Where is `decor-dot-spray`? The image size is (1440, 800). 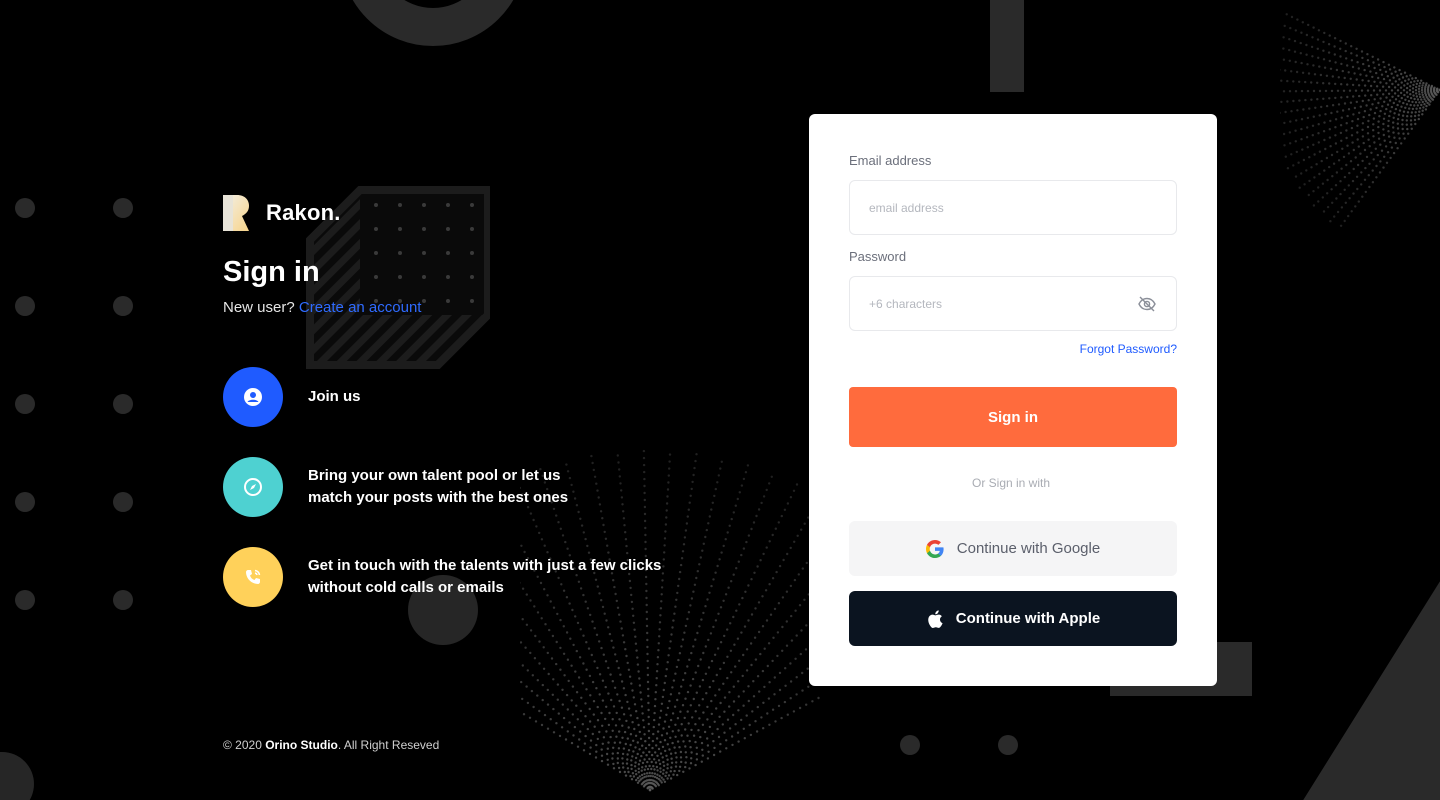
decor-dot-spray is located at coordinates (1360, 120).